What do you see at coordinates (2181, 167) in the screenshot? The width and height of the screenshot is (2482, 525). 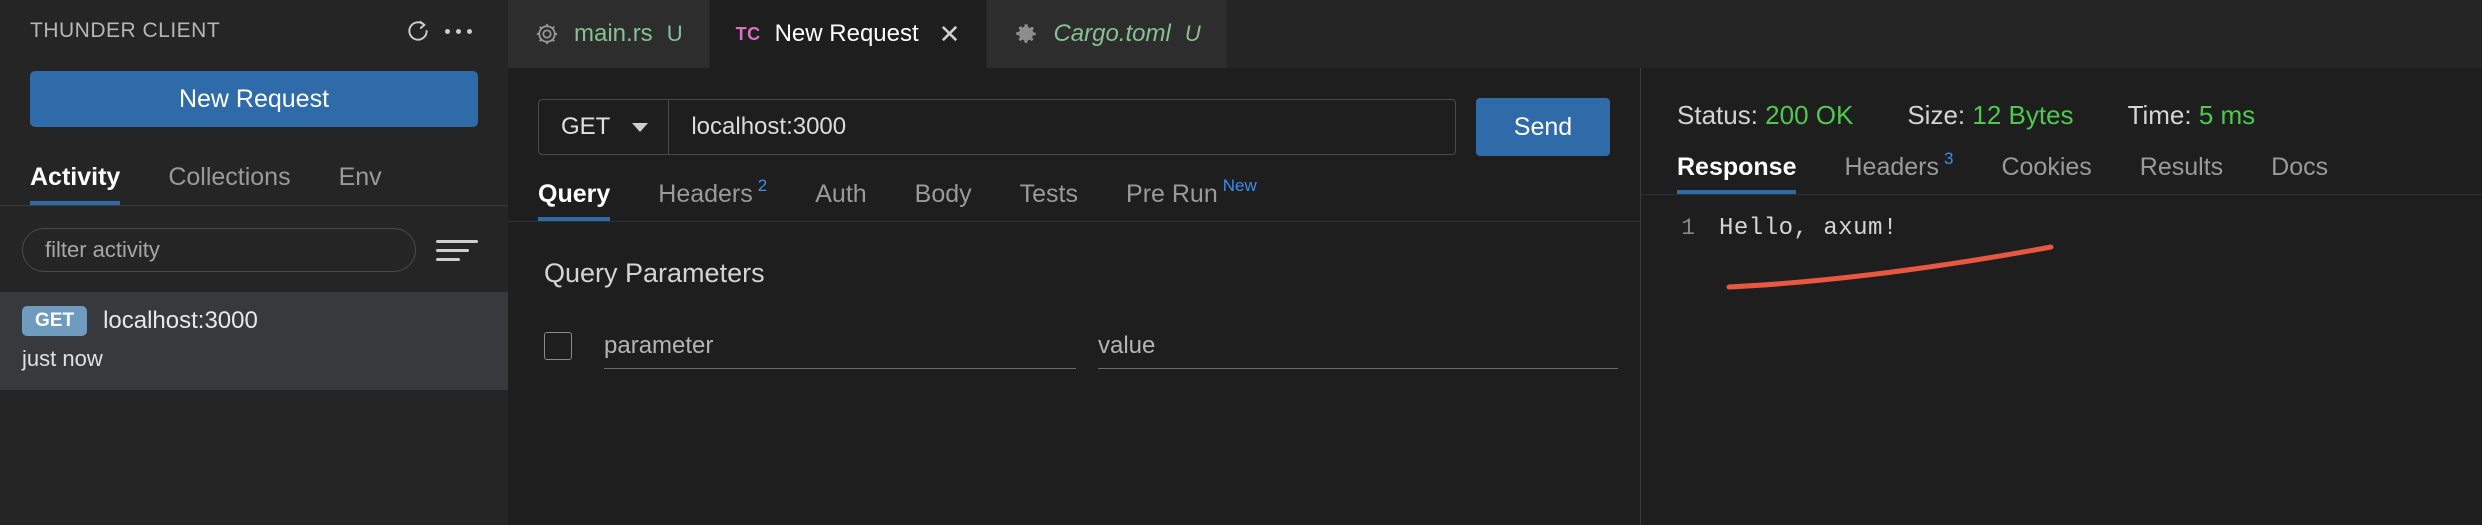 I see `response-tab-label: Results` at bounding box center [2181, 167].